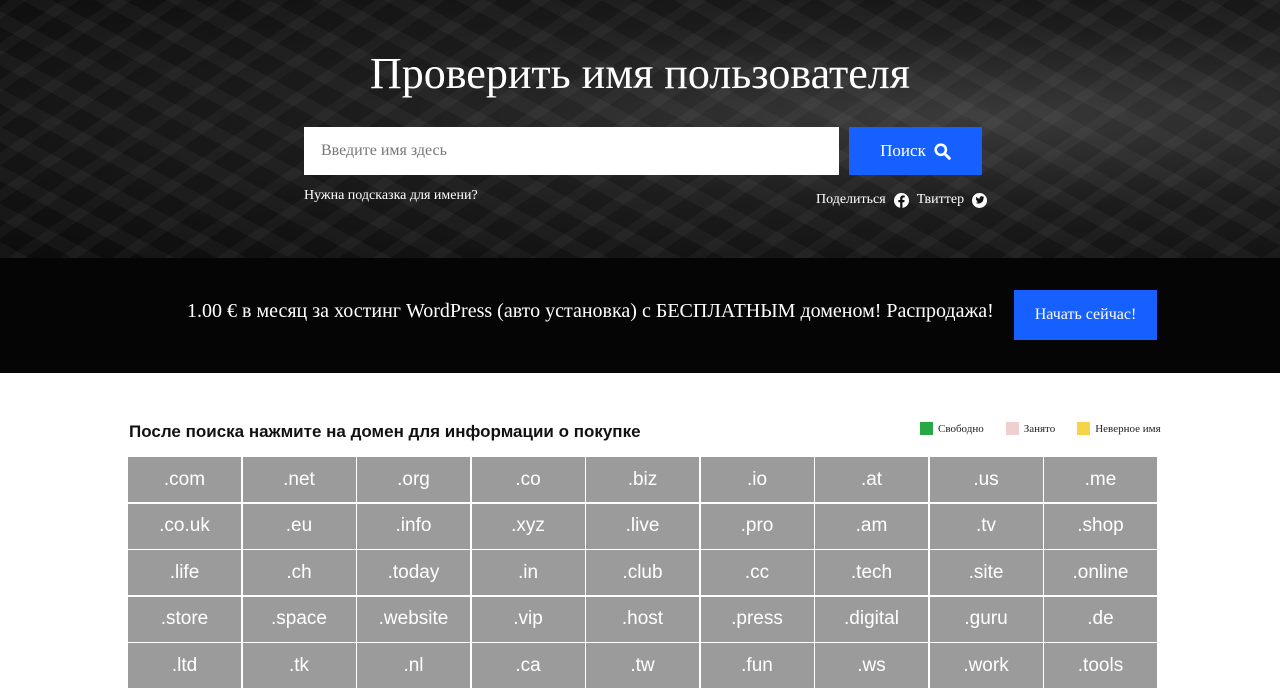 This screenshot has width=1280, height=695. Describe the element at coordinates (986, 526) in the screenshot. I see `domain-cell: .tv` at that location.